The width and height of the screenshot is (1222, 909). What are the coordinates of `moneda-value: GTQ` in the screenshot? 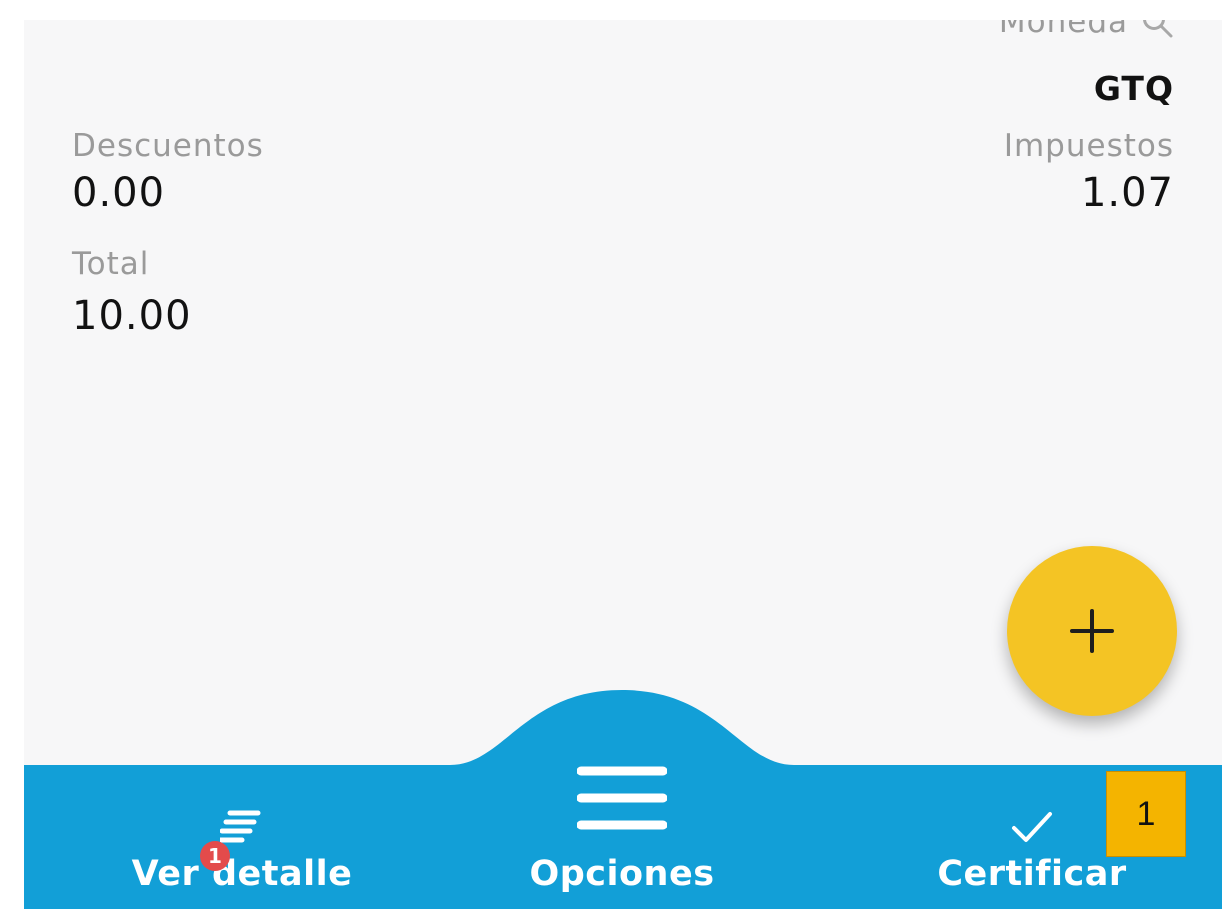 It's located at (1134, 88).